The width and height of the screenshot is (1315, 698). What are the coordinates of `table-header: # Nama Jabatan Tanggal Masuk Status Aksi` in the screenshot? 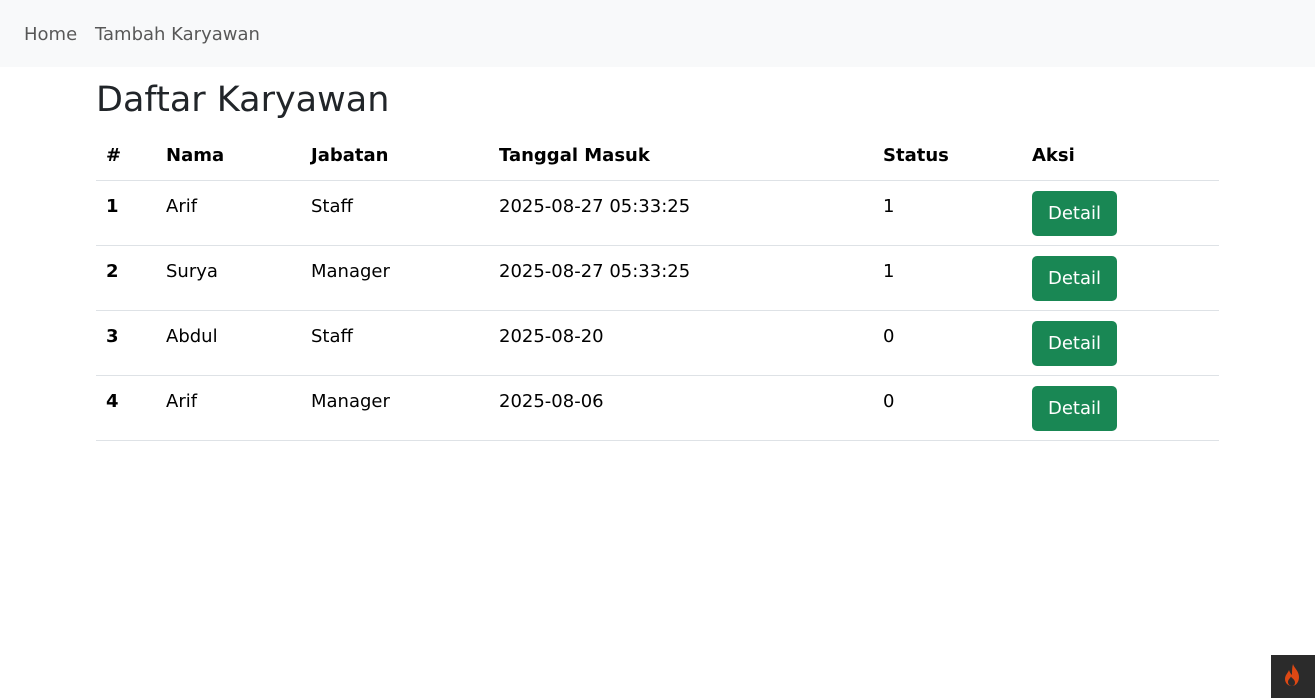 It's located at (657, 157).